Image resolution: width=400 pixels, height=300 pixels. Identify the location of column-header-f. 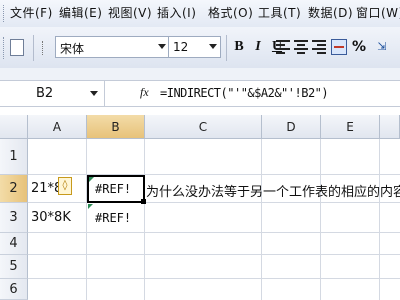
(390, 127).